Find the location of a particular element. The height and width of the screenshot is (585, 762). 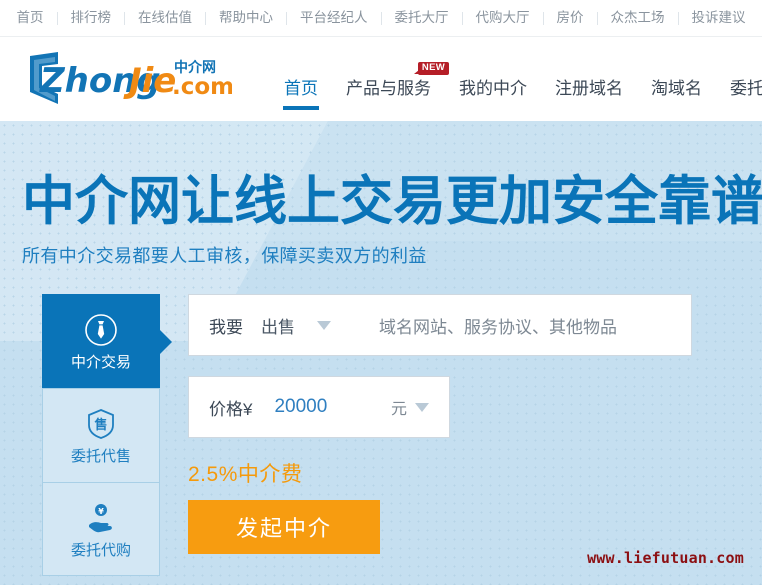

start-escrow-button: 发起中介 is located at coordinates (284, 527).